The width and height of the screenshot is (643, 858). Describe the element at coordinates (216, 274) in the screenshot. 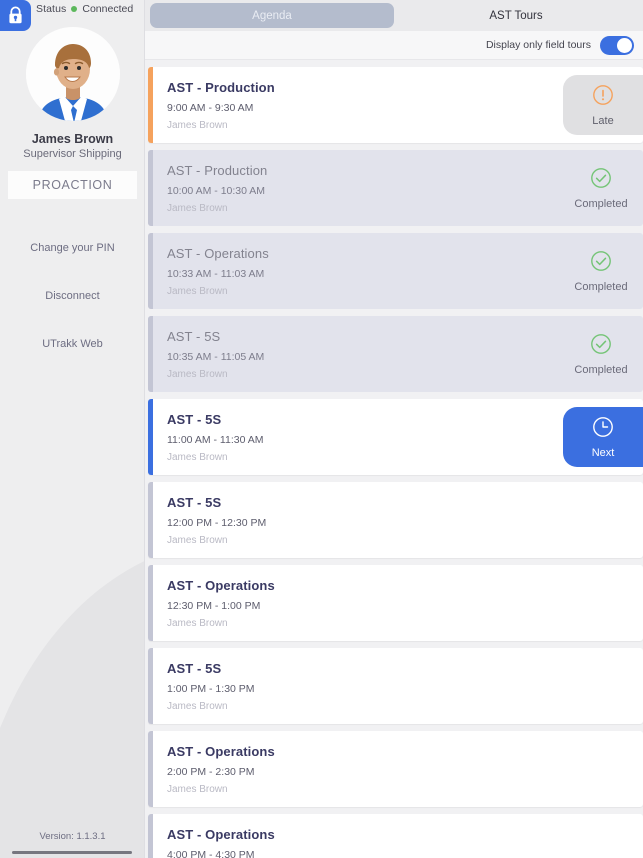

I see `card-time: 10:33 AM - 11:03 AM` at that location.